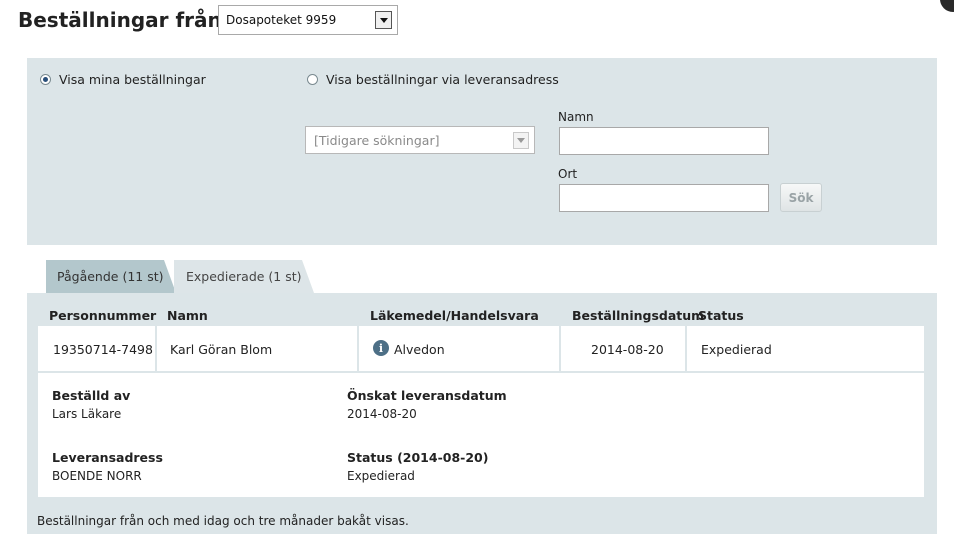  Describe the element at coordinates (45, 79) in the screenshot. I see `radio-show-mine-circle` at that location.